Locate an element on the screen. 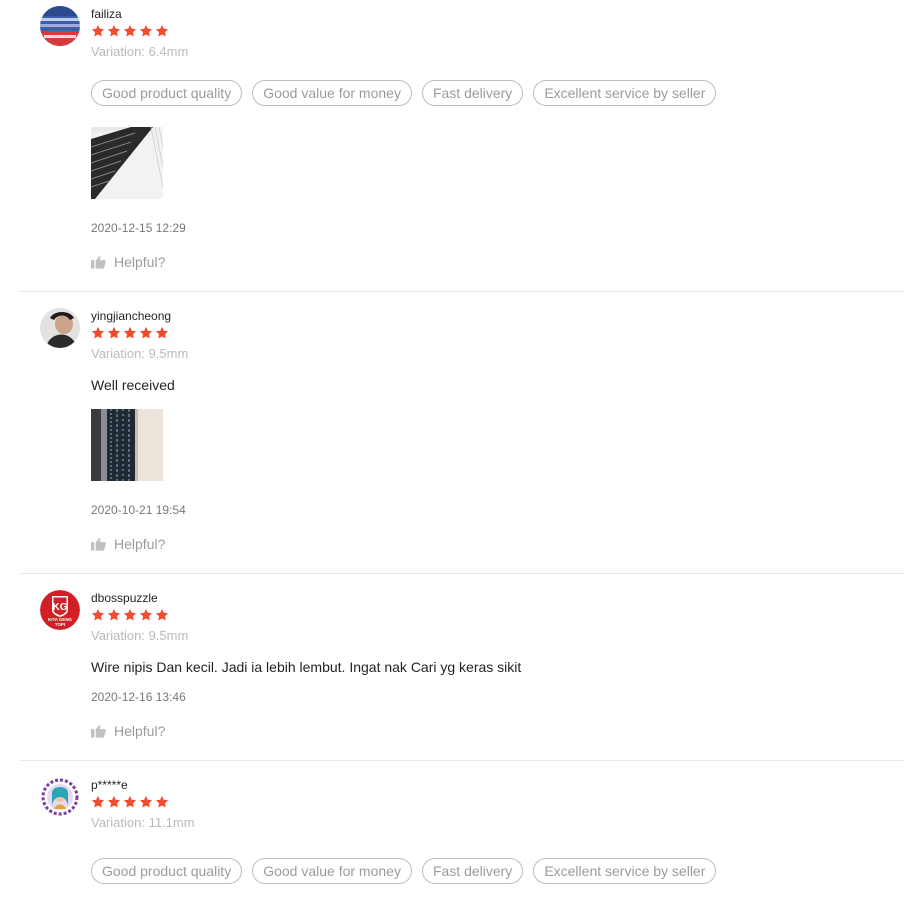 This screenshot has height=901, width=904. review-comment: Well received is located at coordinates (133, 385).